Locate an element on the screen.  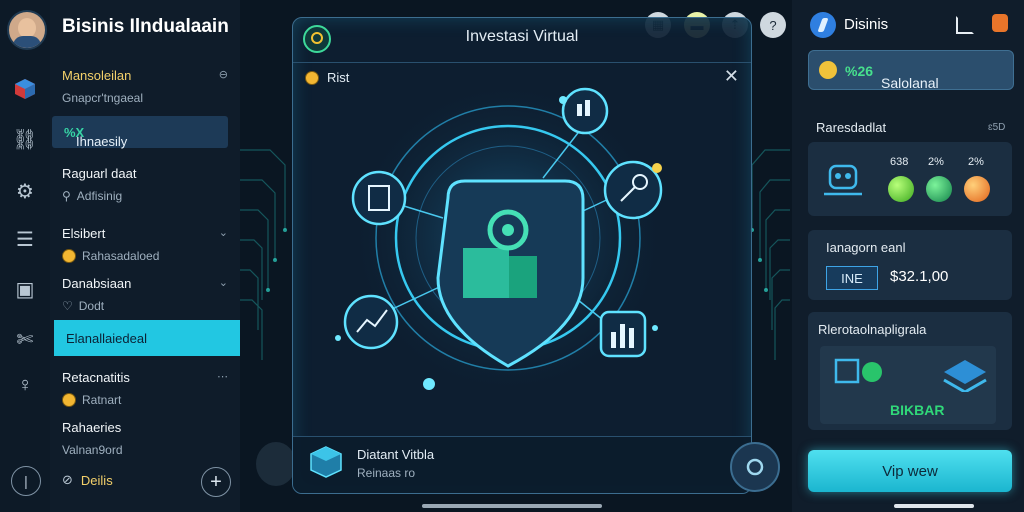
sidebar-item-label: Rahaeries is located at coordinates (92, 427).